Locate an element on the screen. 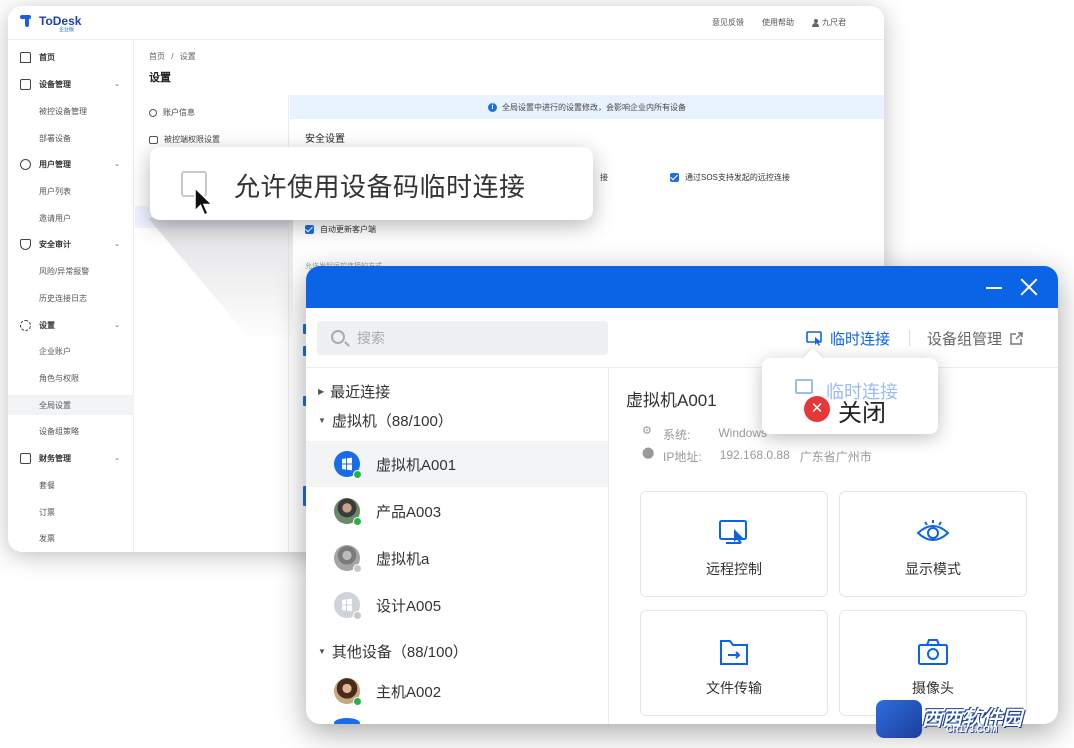  feedback-link: 意见反馈 is located at coordinates (728, 22).